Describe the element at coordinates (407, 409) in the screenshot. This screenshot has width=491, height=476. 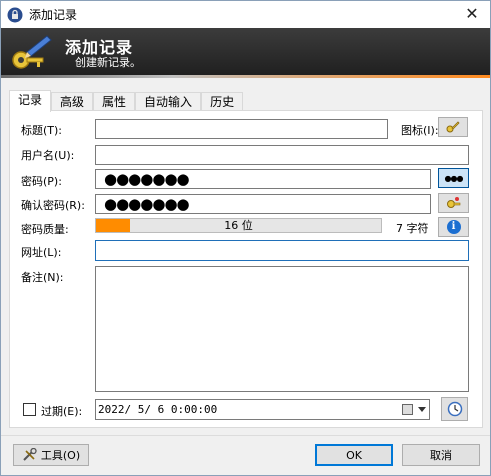
I see `calendar-icon` at that location.